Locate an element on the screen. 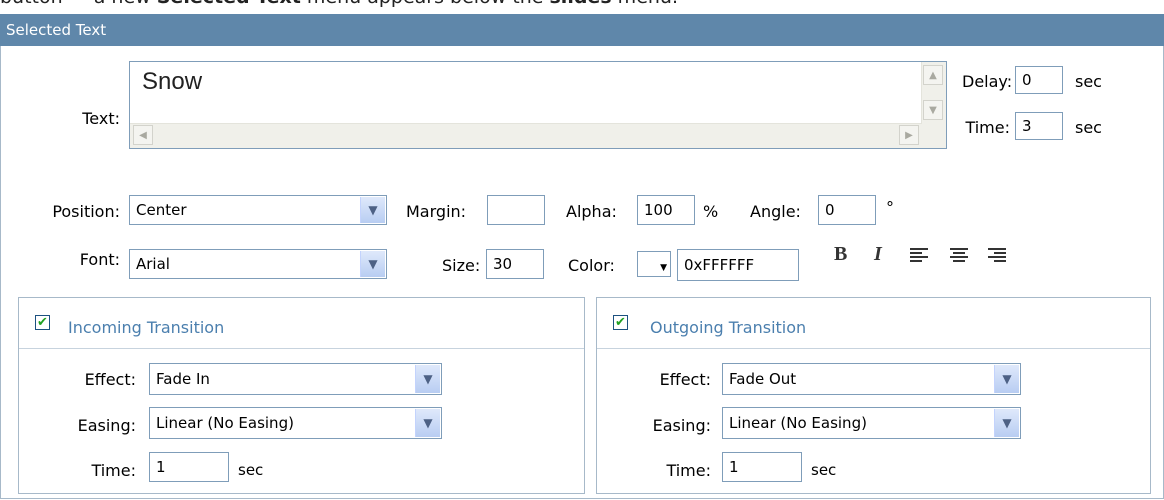 The height and width of the screenshot is (500, 1164). incoming-transition-checkbox: ✔ is located at coordinates (42, 322).